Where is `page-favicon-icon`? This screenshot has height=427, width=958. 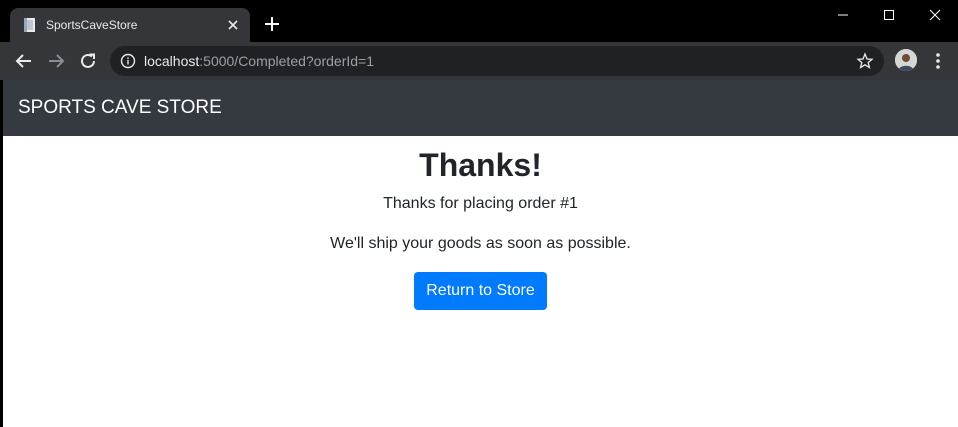 page-favicon-icon is located at coordinates (29, 25).